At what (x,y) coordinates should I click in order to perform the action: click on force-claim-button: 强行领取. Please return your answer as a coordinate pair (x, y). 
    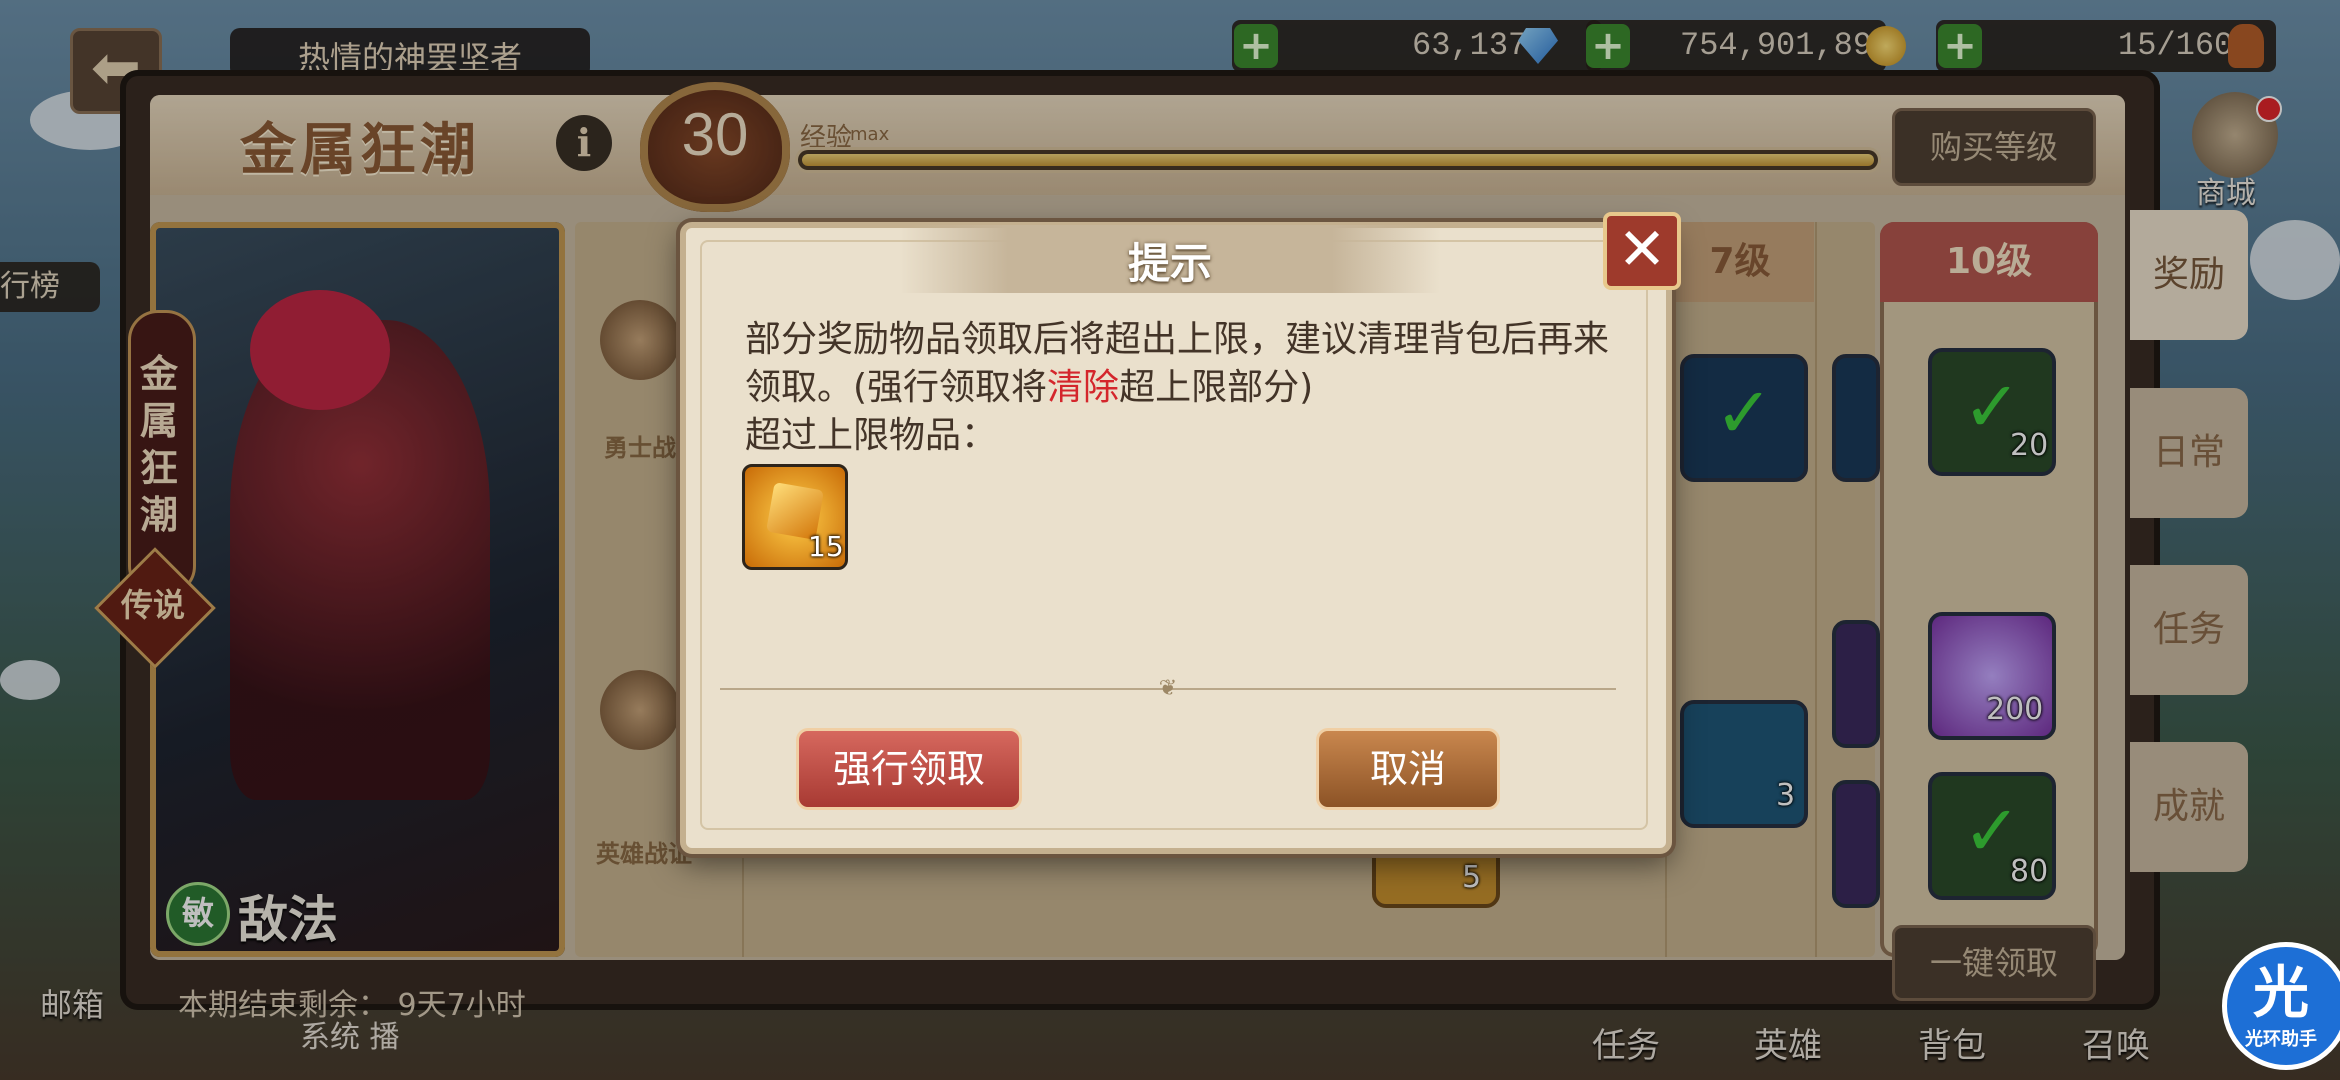
    Looking at the image, I should click on (909, 769).